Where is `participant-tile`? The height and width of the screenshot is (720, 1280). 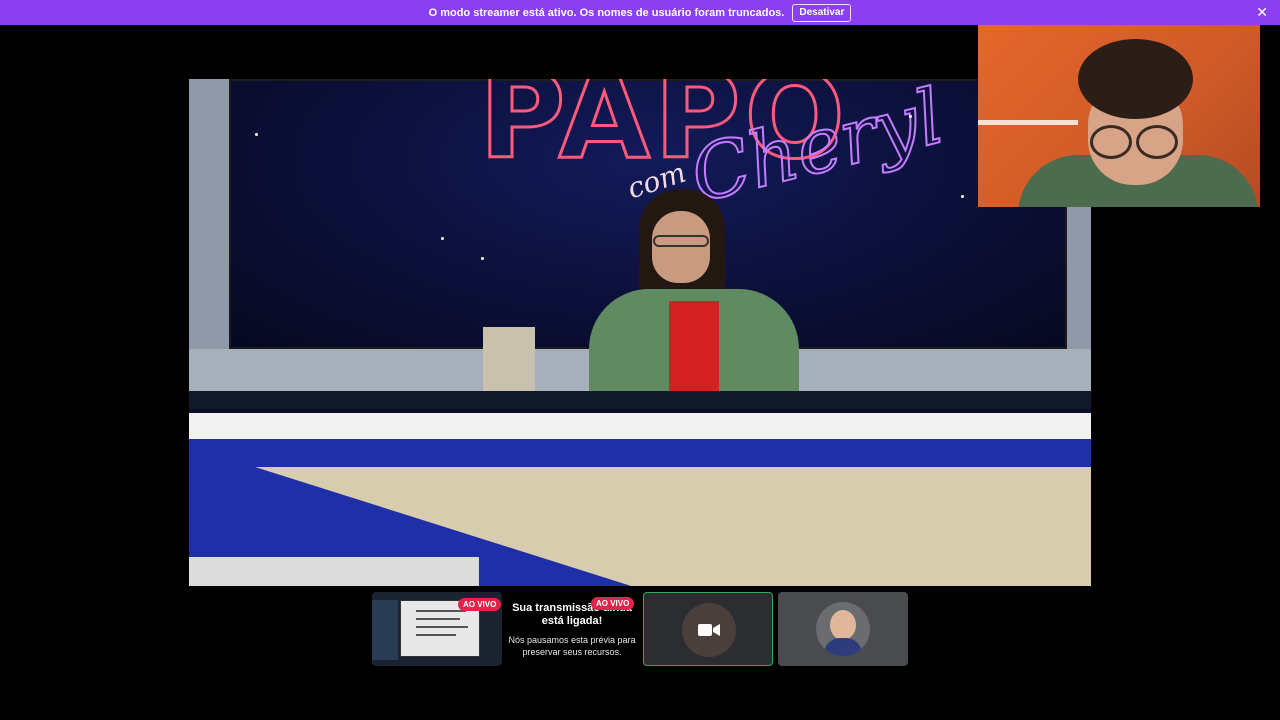
participant-tile is located at coordinates (843, 629).